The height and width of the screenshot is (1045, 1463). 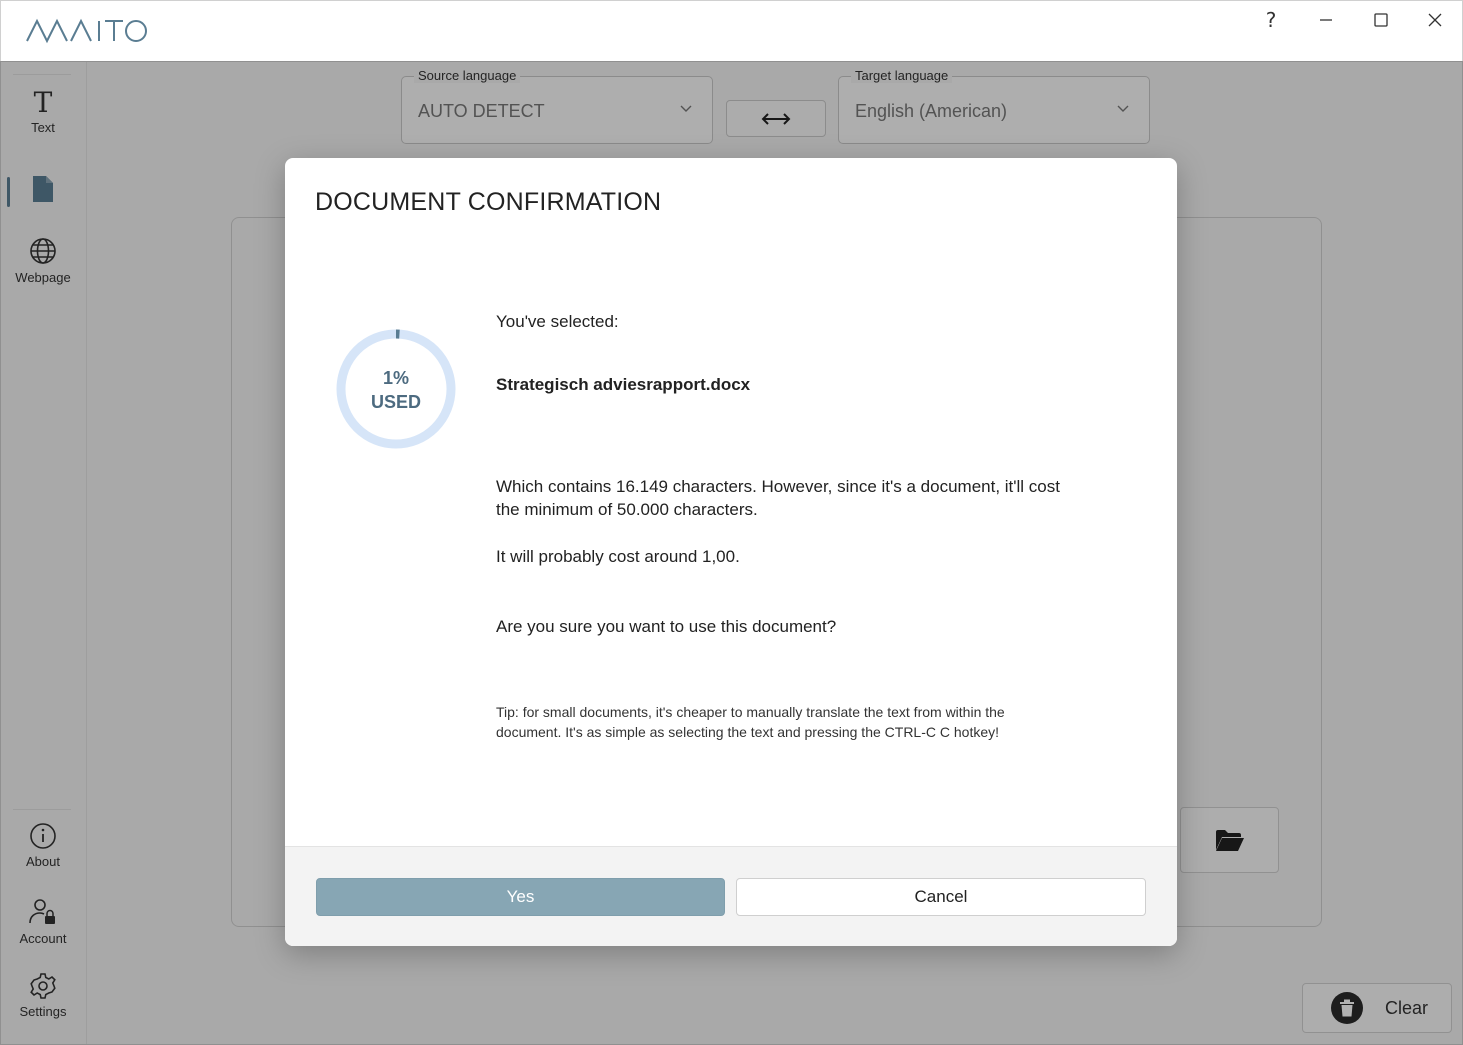 I want to click on close-icon, so click(x=1435, y=20).